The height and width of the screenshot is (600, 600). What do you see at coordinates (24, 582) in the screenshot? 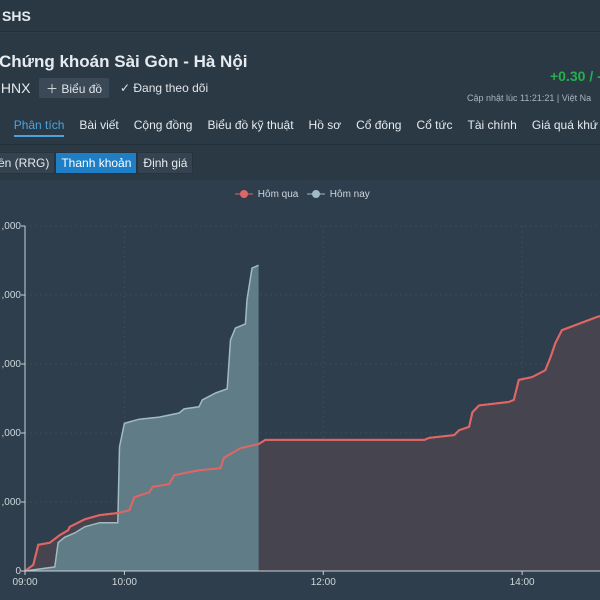
I see `x-tick-label: 09:00` at bounding box center [24, 582].